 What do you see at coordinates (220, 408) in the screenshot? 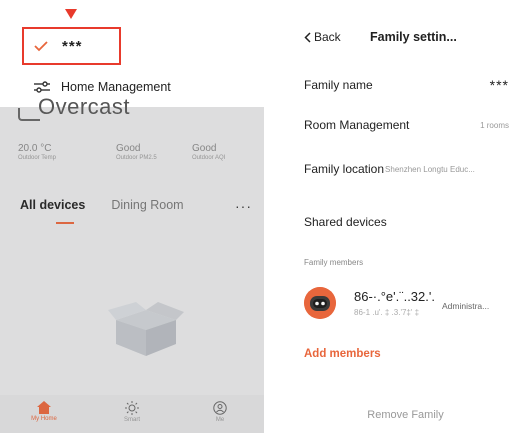
I see `user-icon` at bounding box center [220, 408].